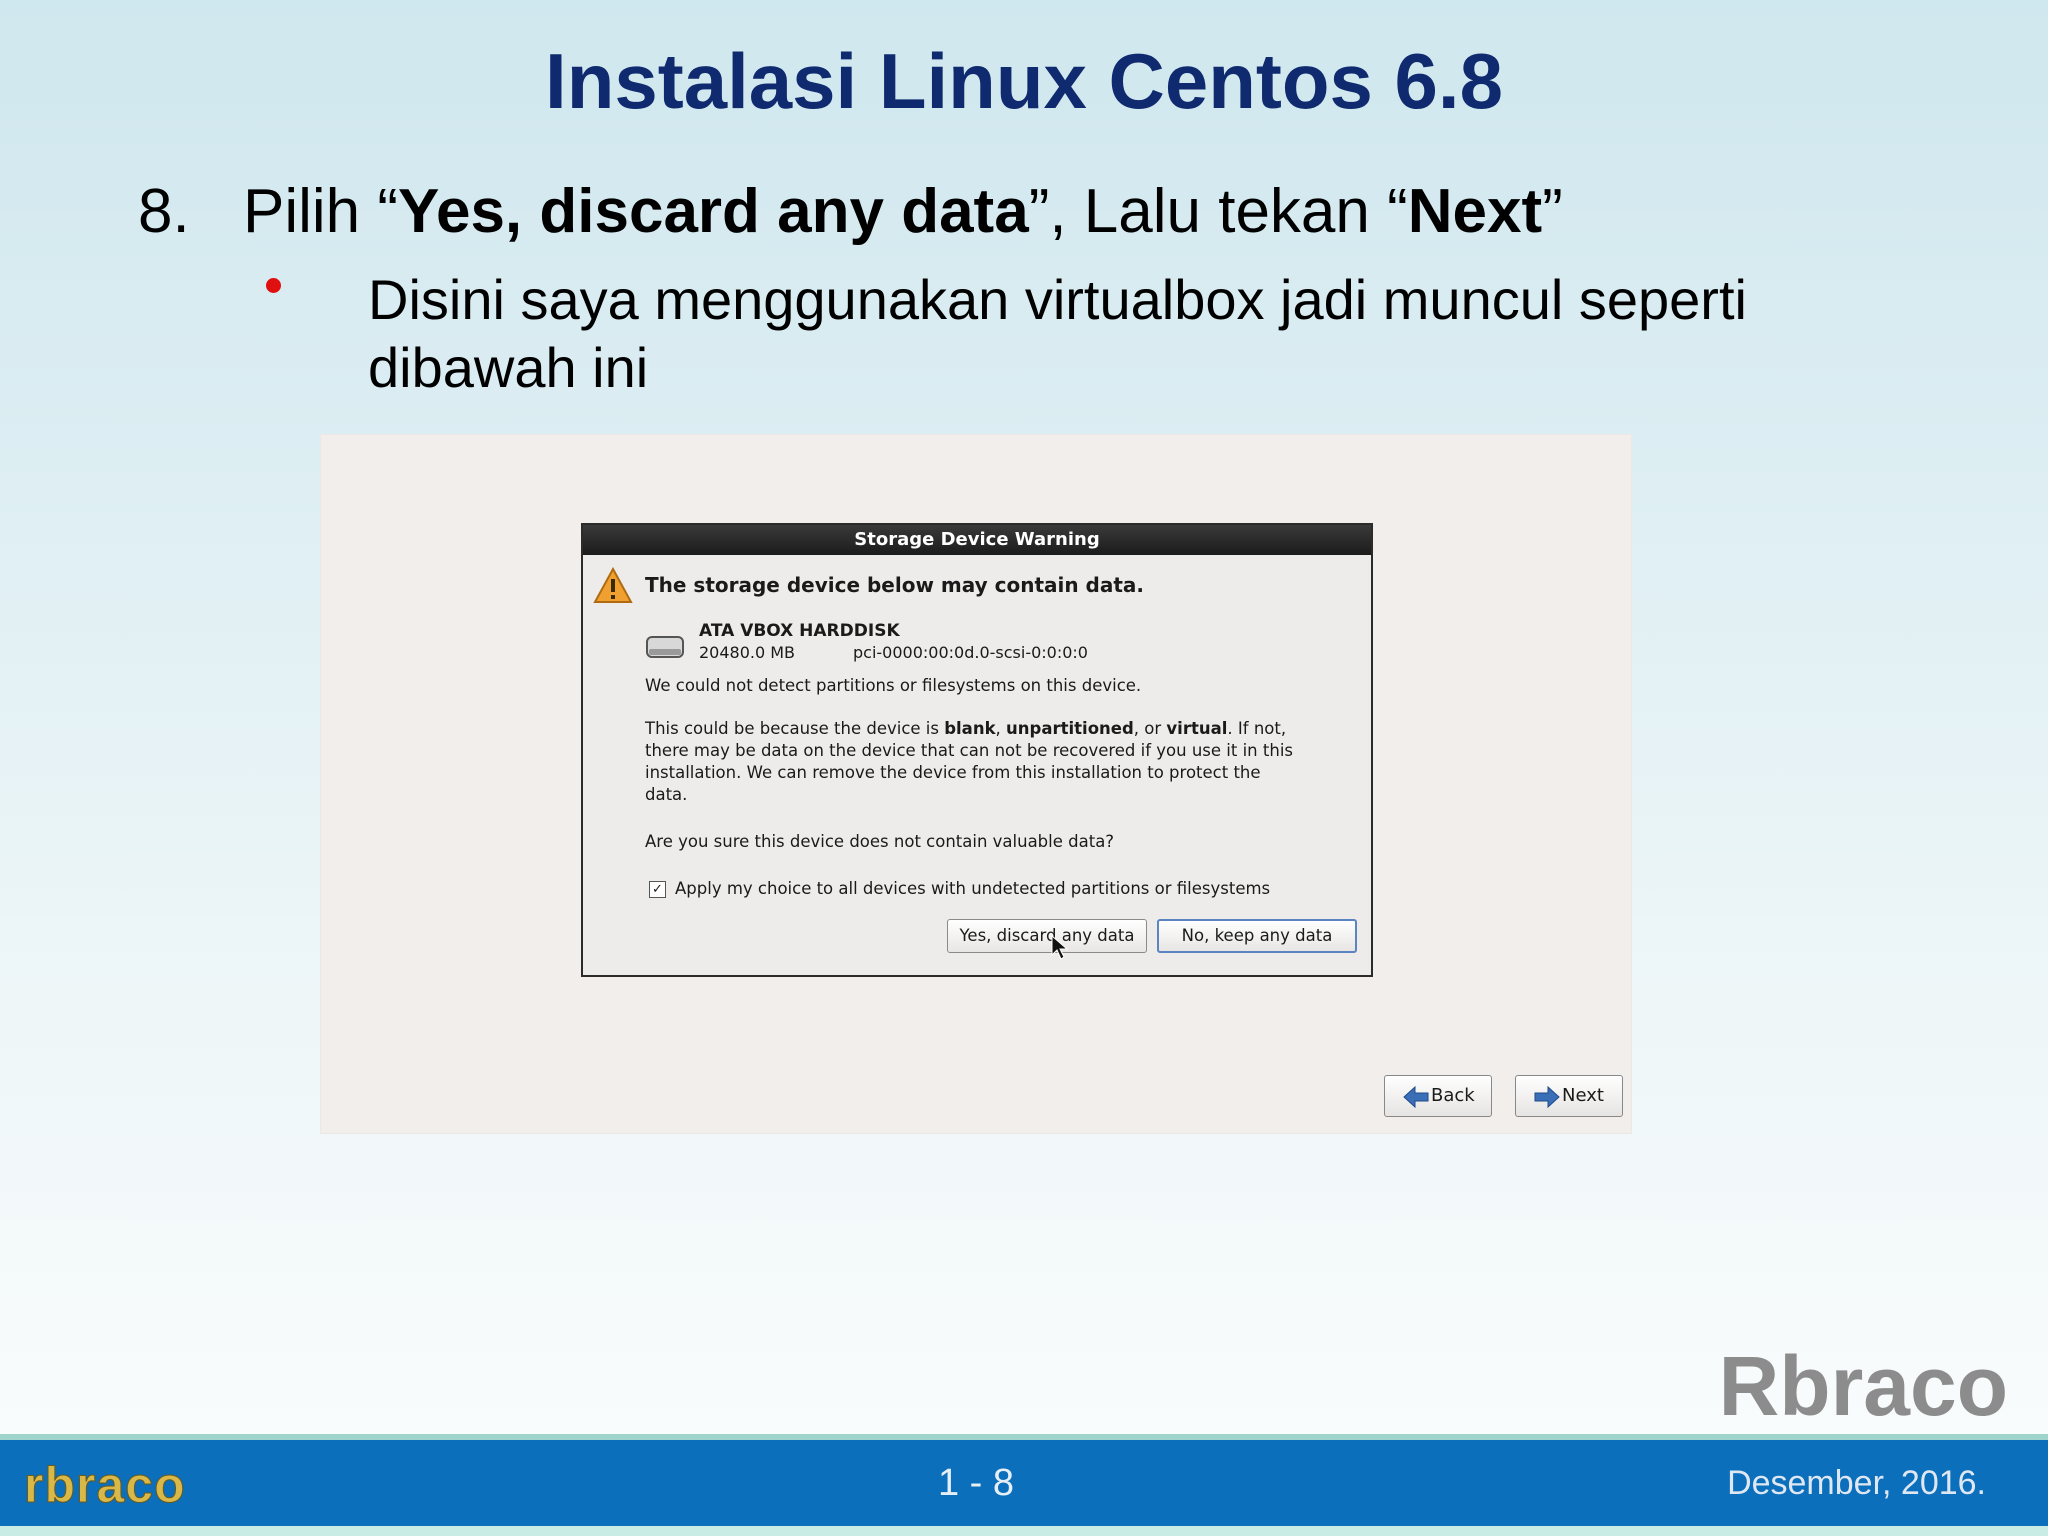  What do you see at coordinates (1047, 936) in the screenshot?
I see `yes-discard-button: Yes, discard any data` at bounding box center [1047, 936].